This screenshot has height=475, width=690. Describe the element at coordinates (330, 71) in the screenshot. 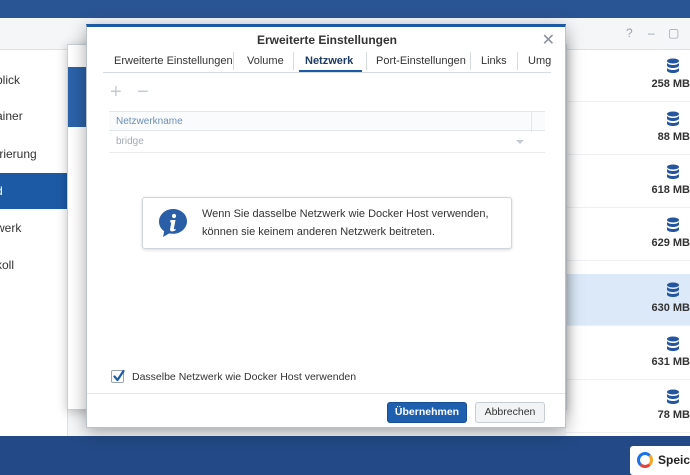

I see `active-tab-indicator` at that location.